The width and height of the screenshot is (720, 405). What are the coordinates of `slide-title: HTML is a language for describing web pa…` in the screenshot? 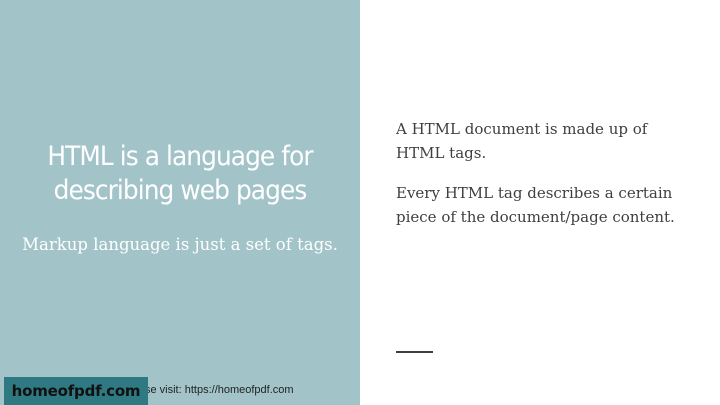 It's located at (180, 173).